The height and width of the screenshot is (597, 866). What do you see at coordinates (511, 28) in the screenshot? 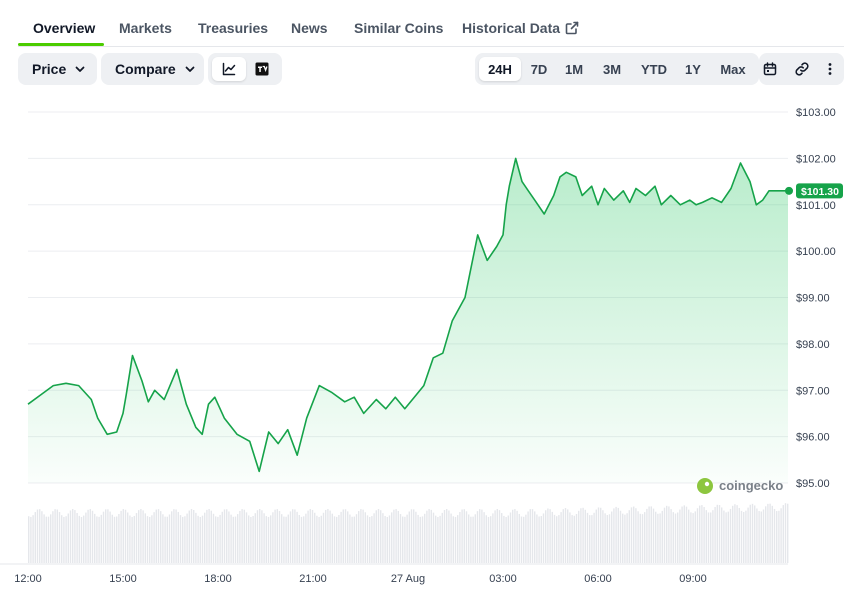
I see `tab-historical-data-label: Historical Data` at bounding box center [511, 28].